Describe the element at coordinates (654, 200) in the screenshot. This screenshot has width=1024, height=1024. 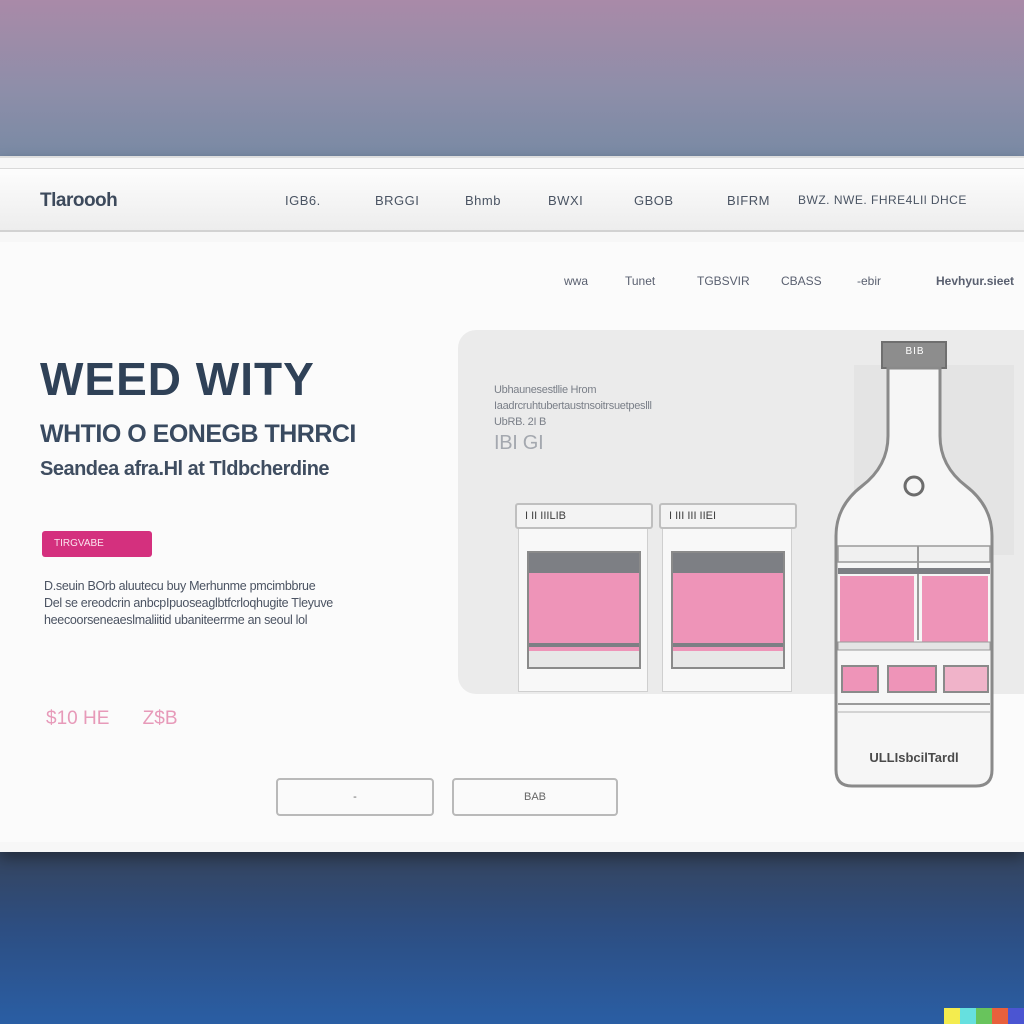
I see `top-nav-item: GBOB` at that location.